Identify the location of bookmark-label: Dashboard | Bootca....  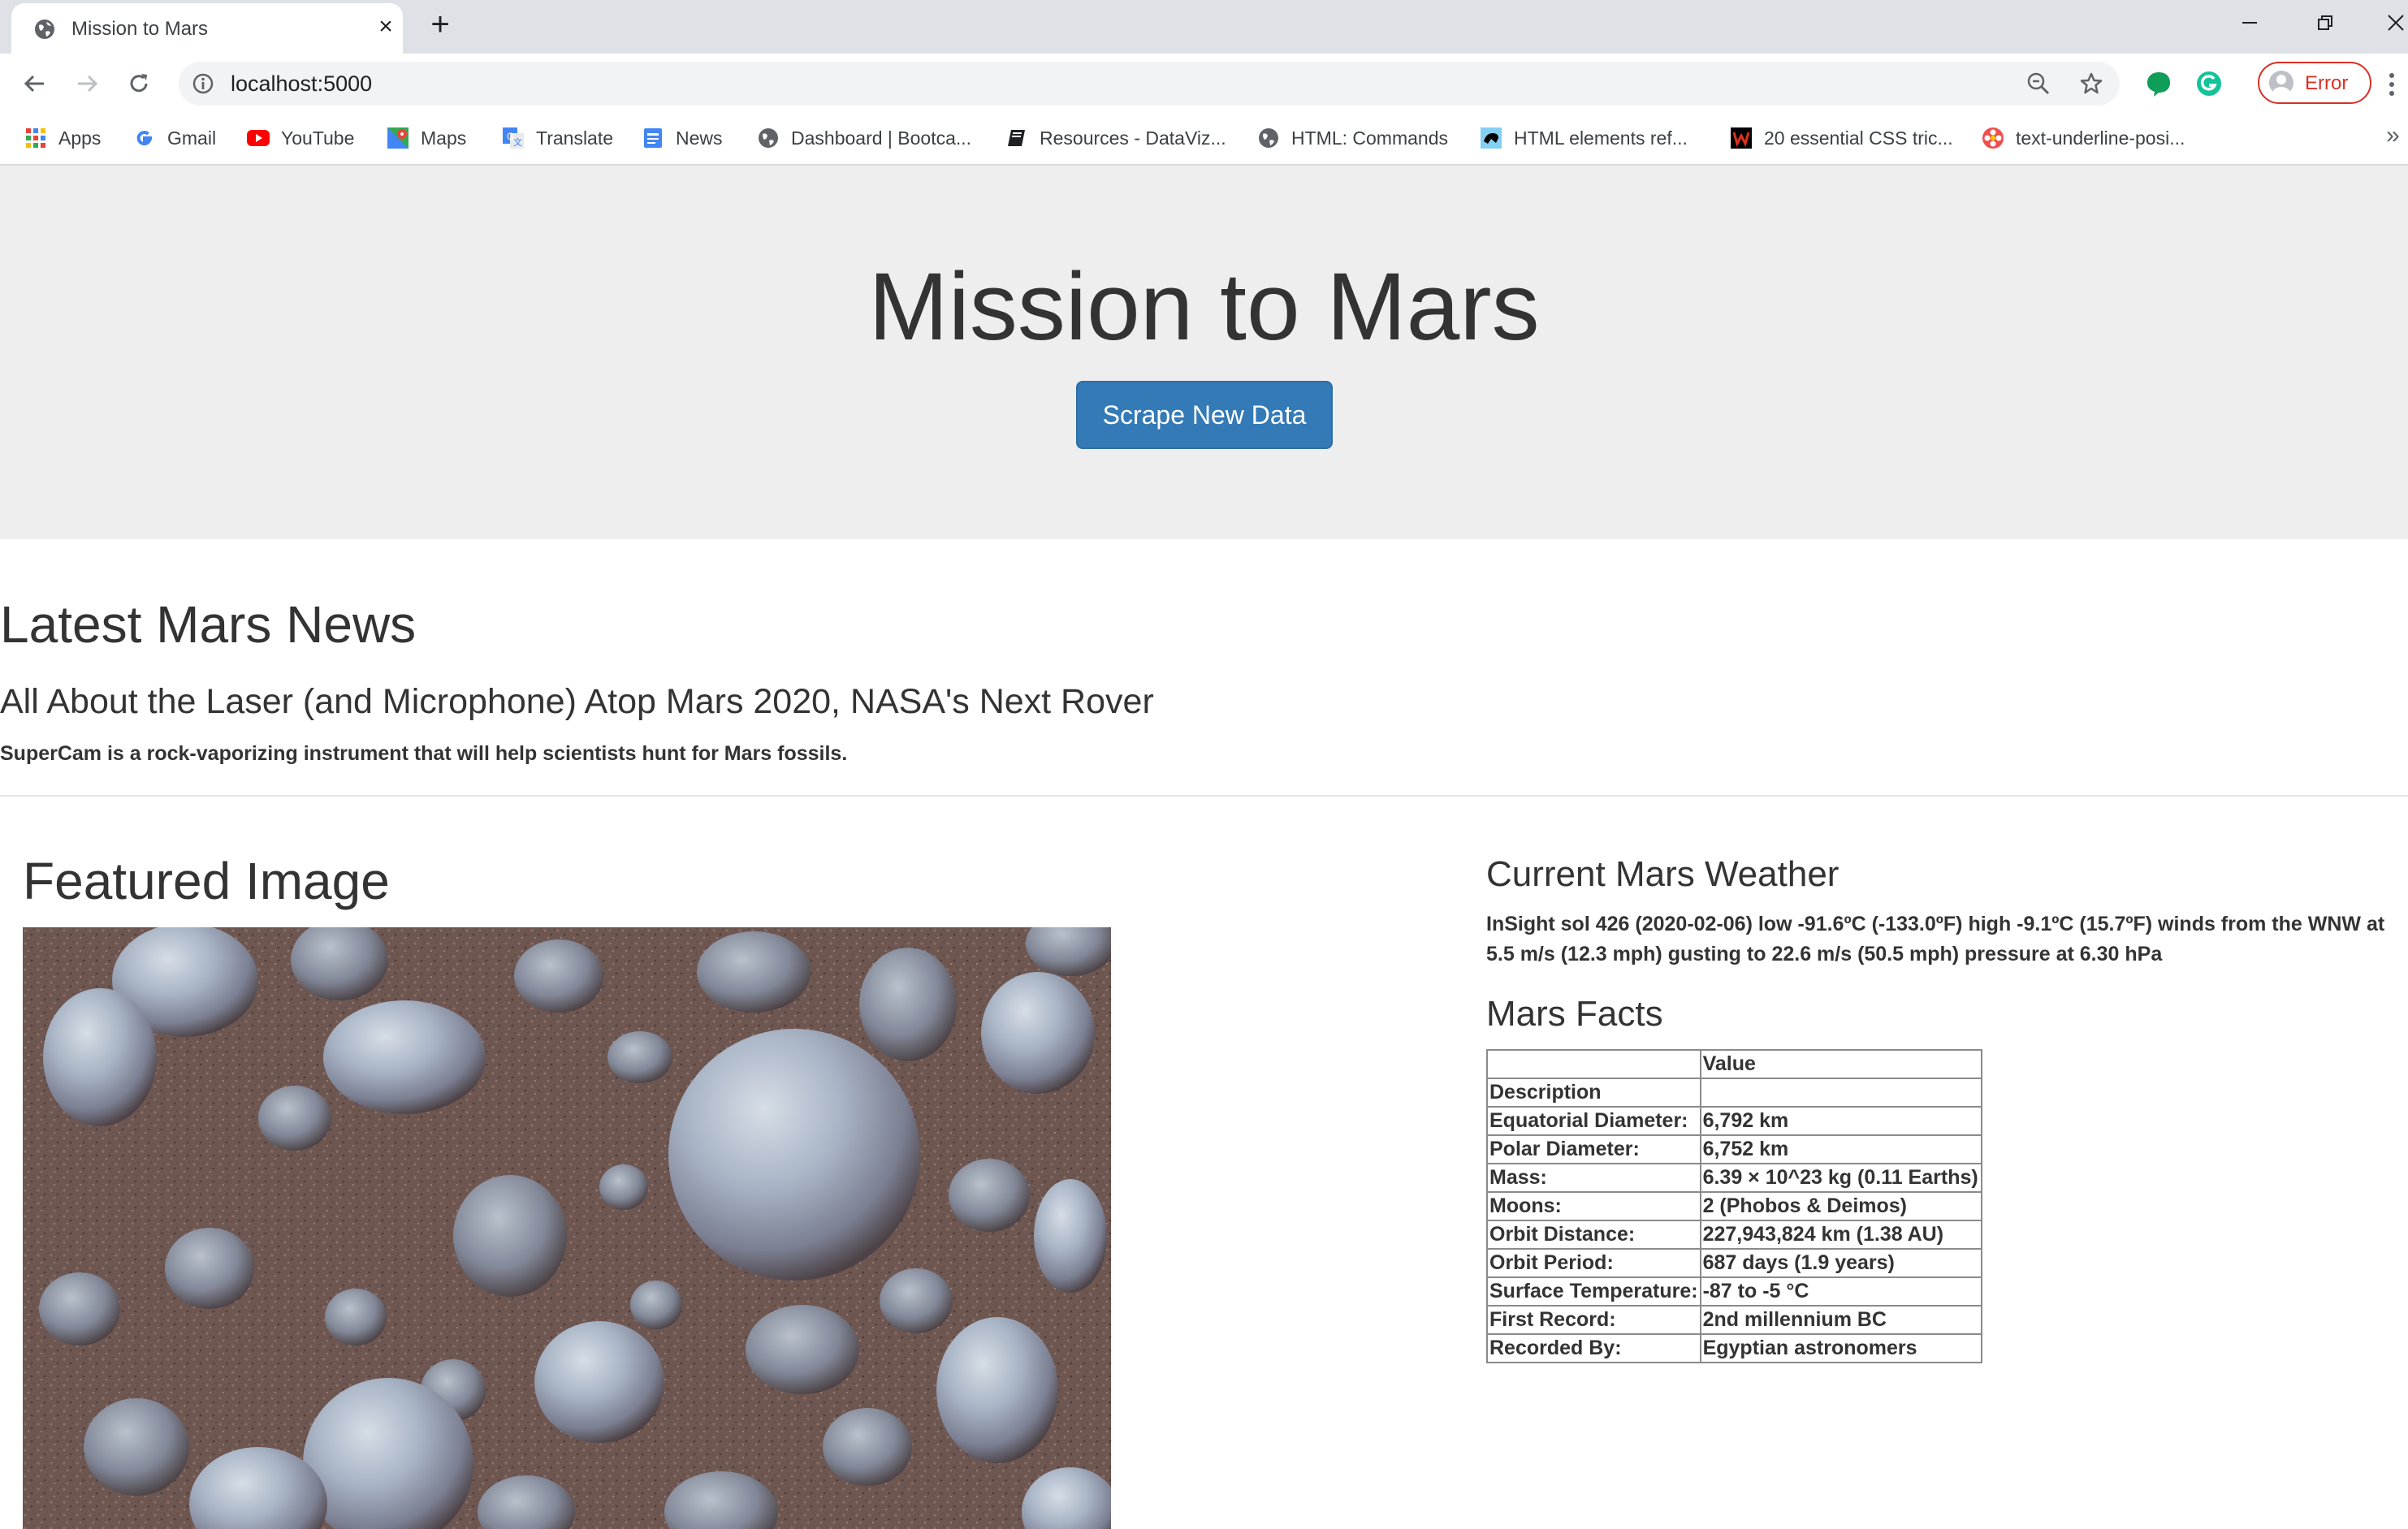
(881, 138).